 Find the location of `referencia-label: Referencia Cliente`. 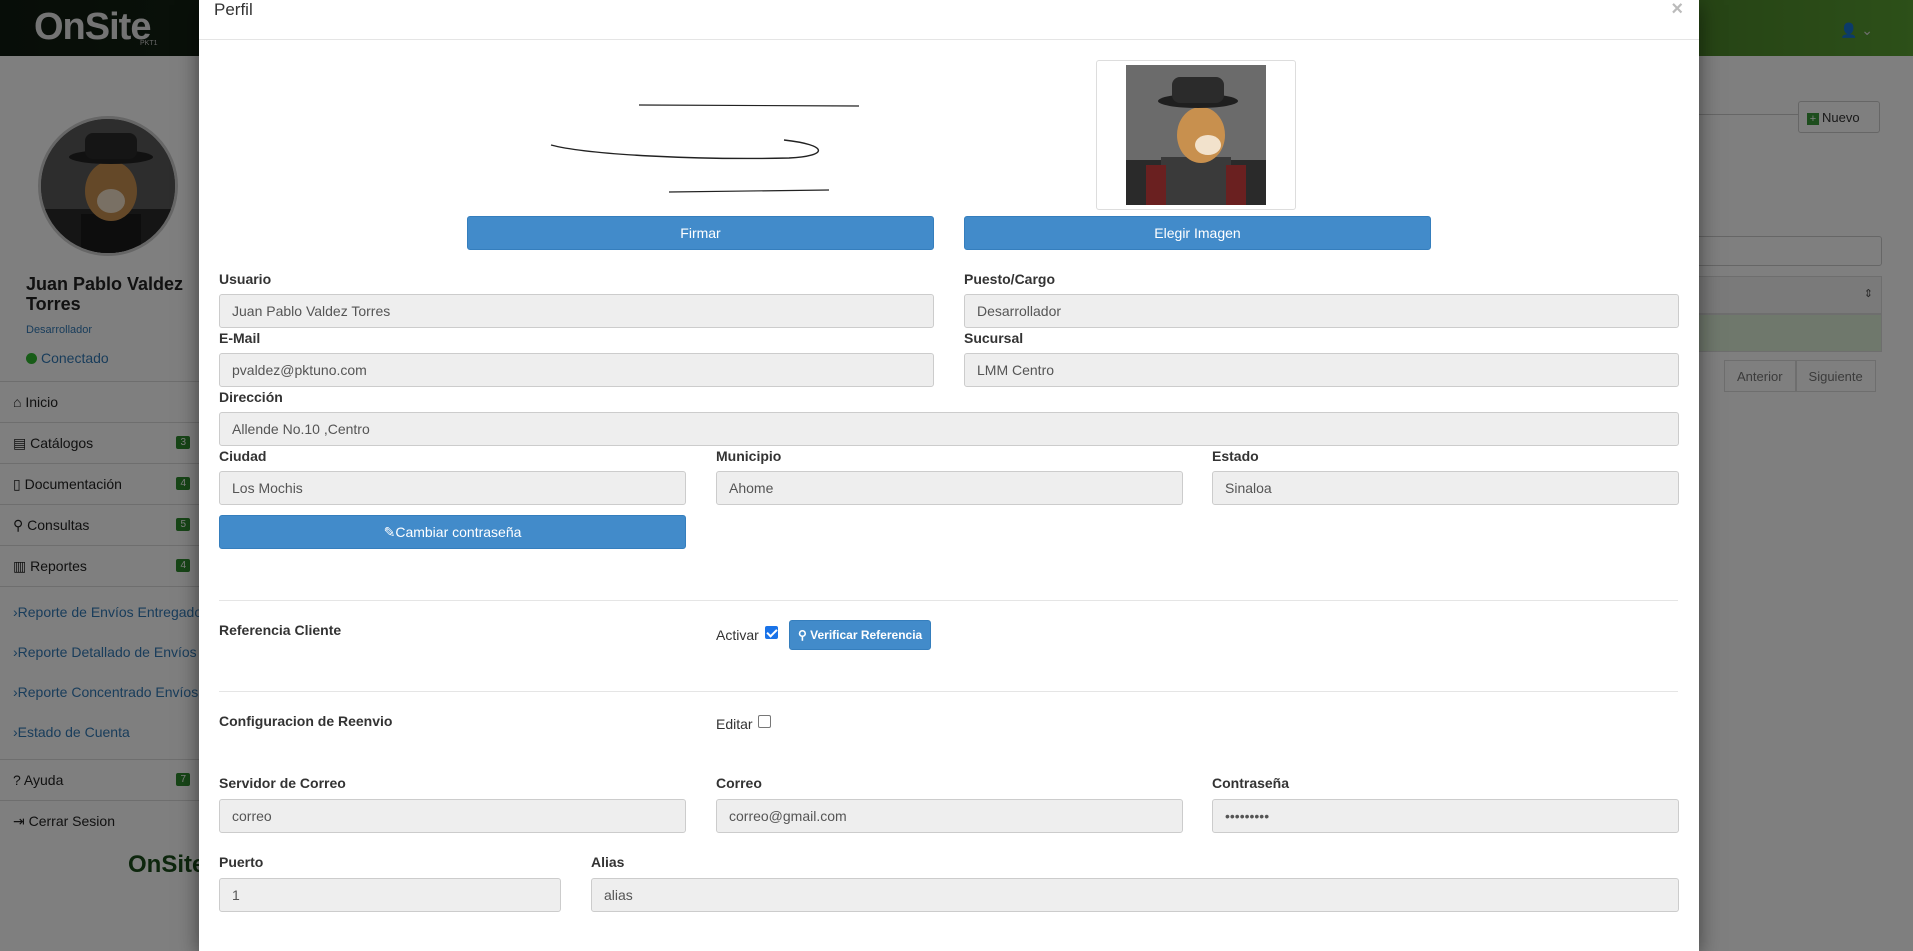

referencia-label: Referencia Cliente is located at coordinates (280, 630).